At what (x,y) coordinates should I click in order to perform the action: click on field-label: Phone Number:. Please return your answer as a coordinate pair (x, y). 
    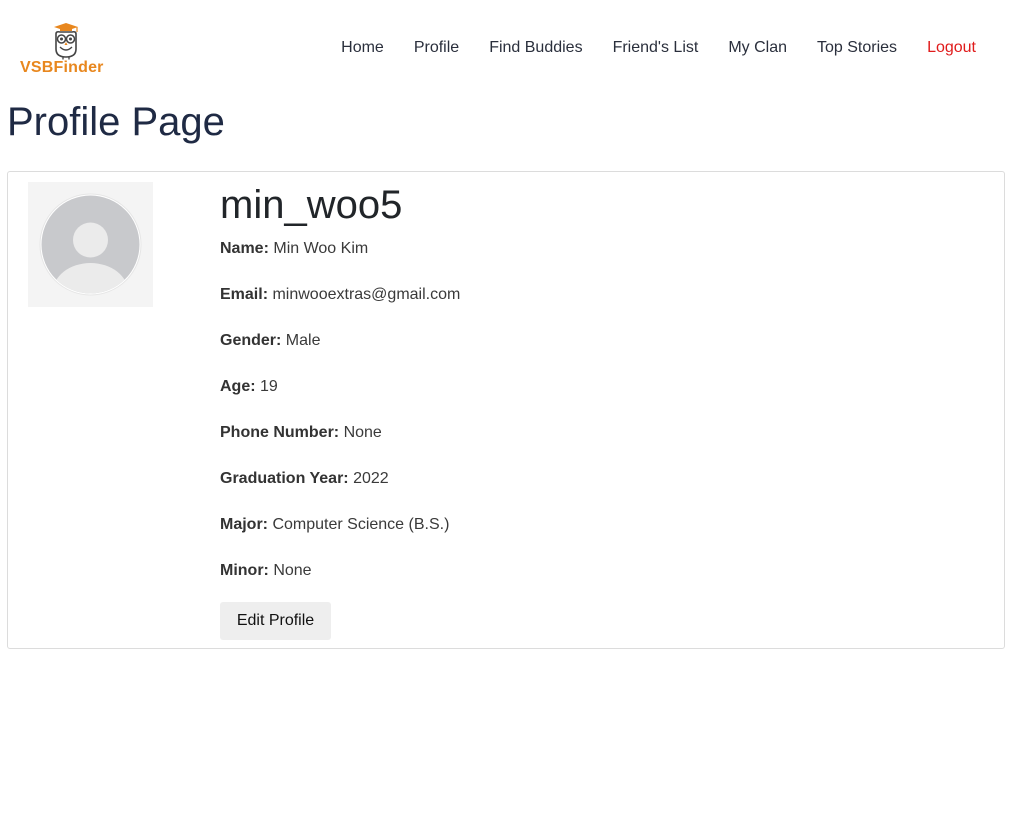
    Looking at the image, I should click on (280, 432).